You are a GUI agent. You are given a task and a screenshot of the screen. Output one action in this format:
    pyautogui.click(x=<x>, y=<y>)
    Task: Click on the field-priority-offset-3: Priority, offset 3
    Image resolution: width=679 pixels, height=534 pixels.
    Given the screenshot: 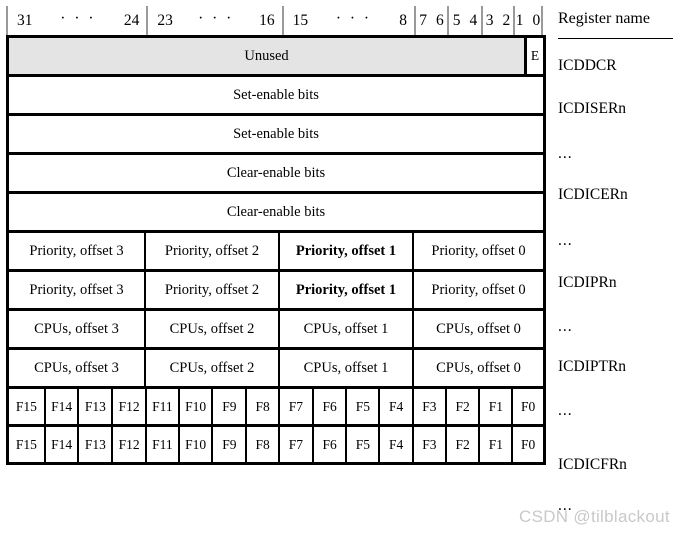 What is the action you would take?
    pyautogui.click(x=76, y=250)
    